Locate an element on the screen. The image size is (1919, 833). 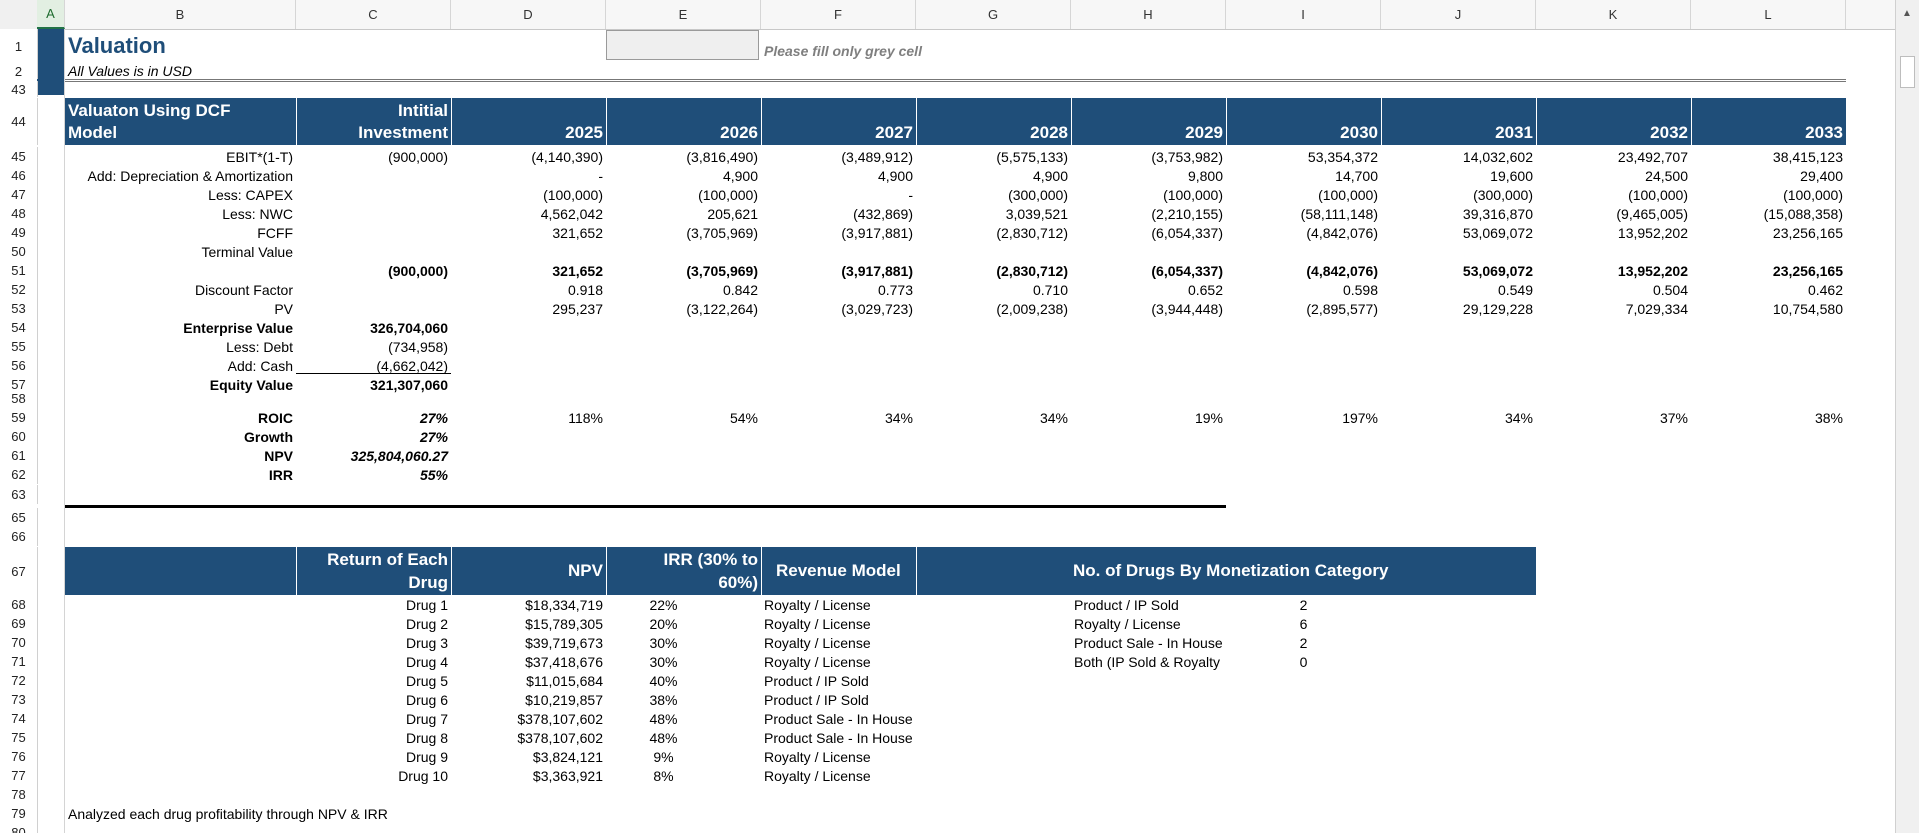
column-header-h: H is located at coordinates (1148, 14).